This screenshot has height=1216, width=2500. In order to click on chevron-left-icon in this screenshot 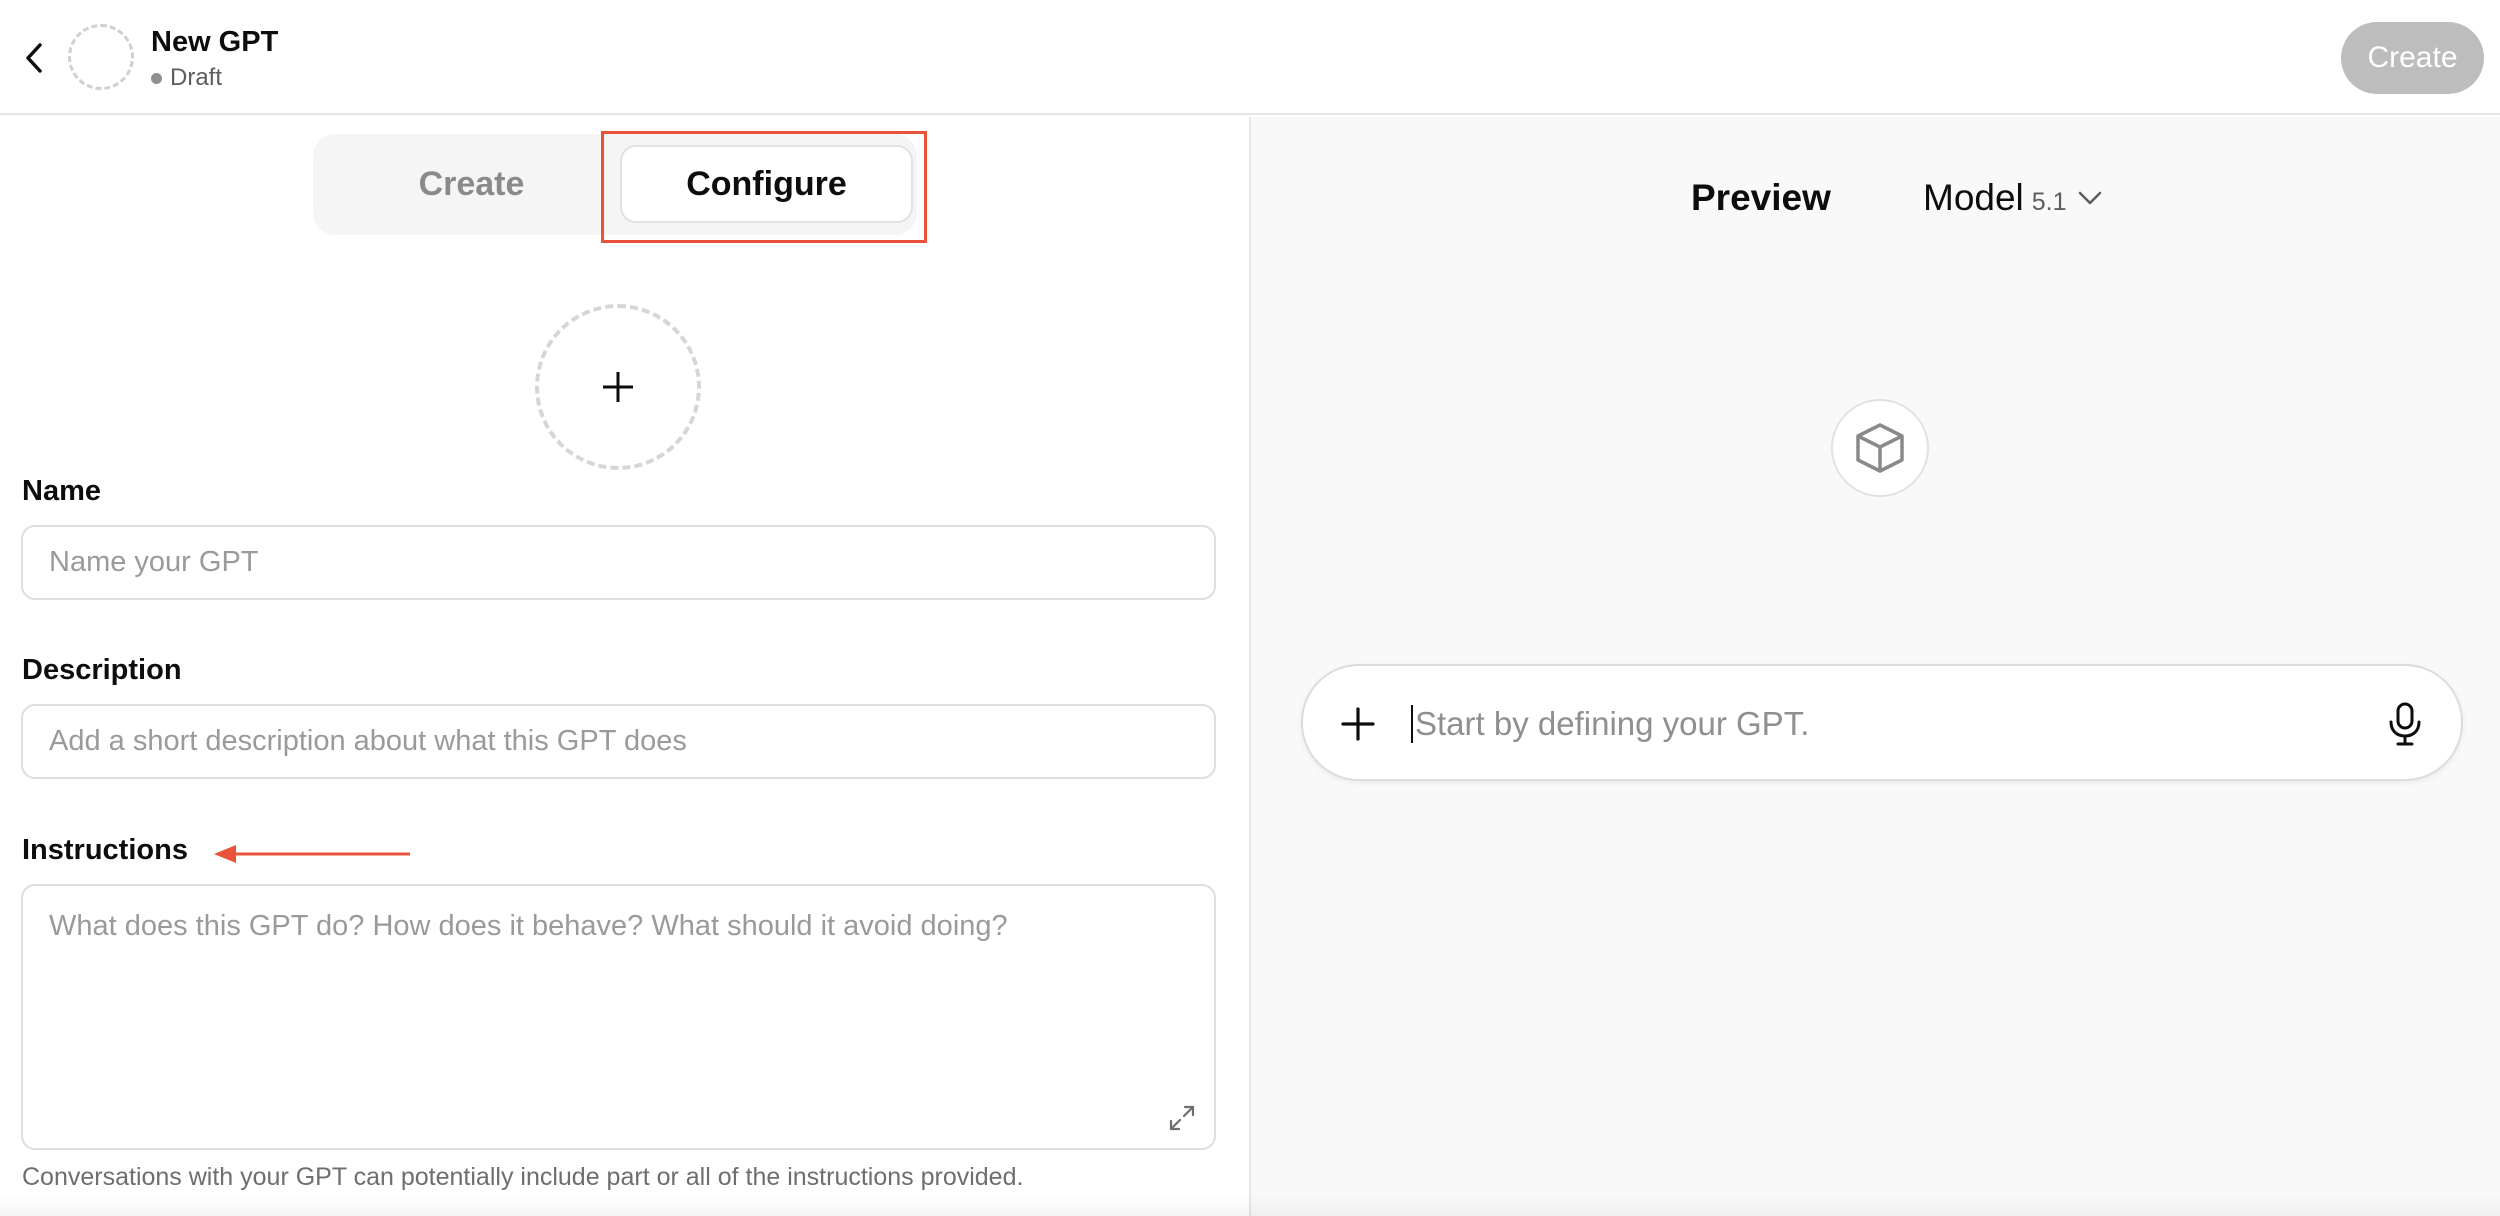, I will do `click(34, 58)`.